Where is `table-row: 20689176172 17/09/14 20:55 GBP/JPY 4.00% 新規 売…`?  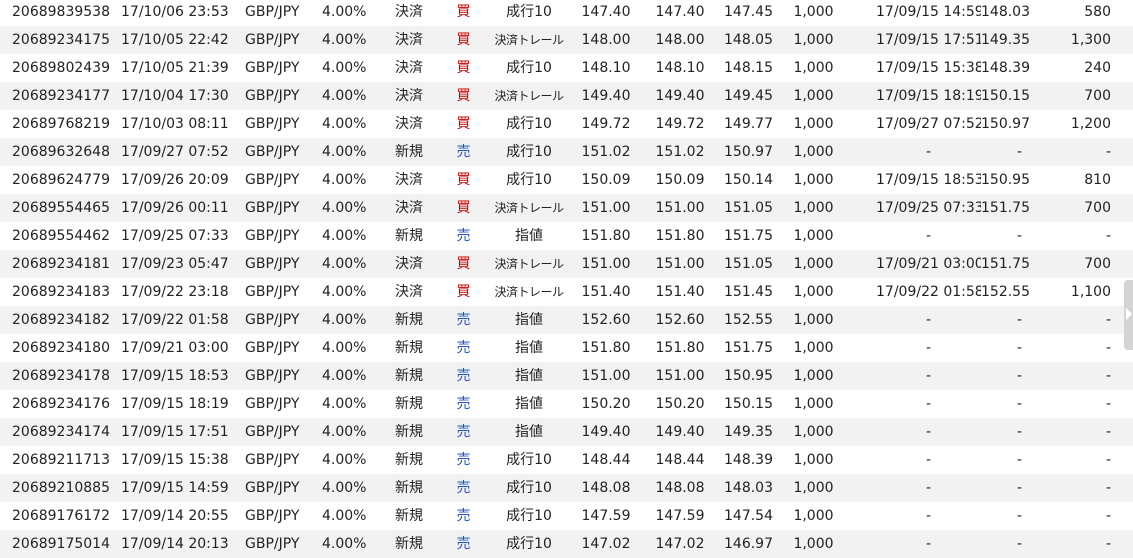 table-row: 20689176172 17/09/14 20:55 GBP/JPY 4.00% 新規 売… is located at coordinates (566, 516).